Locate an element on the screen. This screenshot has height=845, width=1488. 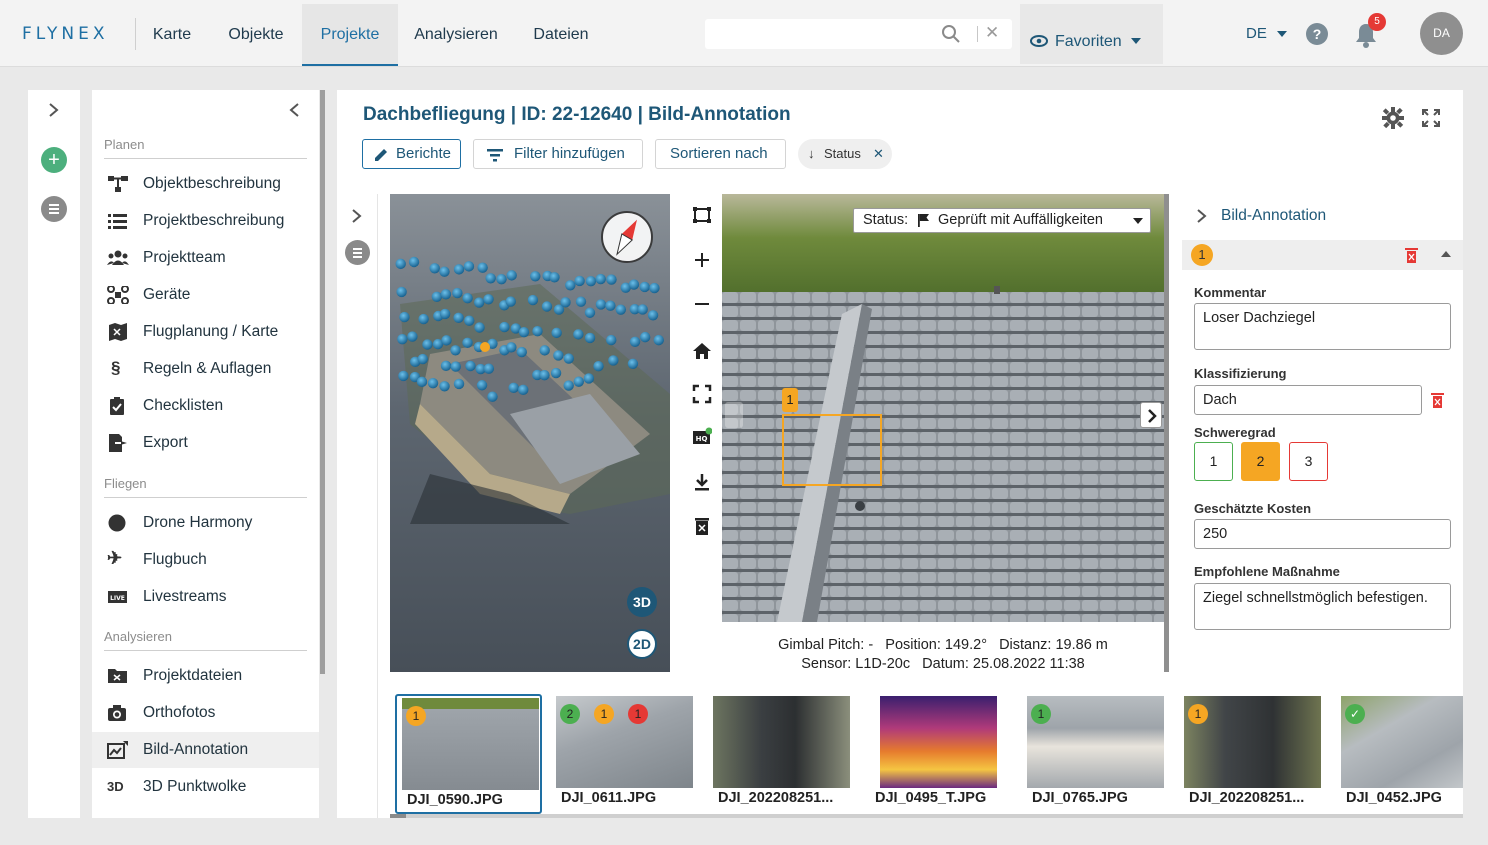
search-input: ✕ is located at coordinates (858, 34).